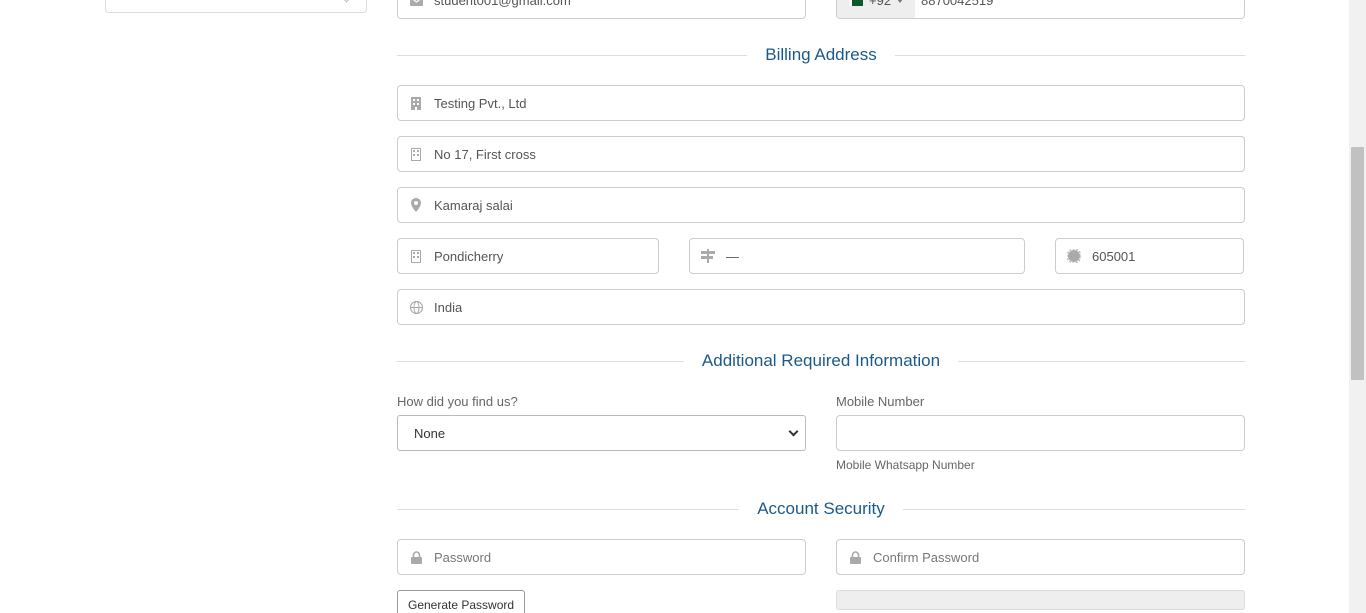  Describe the element at coordinates (821, 103) in the screenshot. I see `company-name-field: Testing Pvt., Ltd` at that location.